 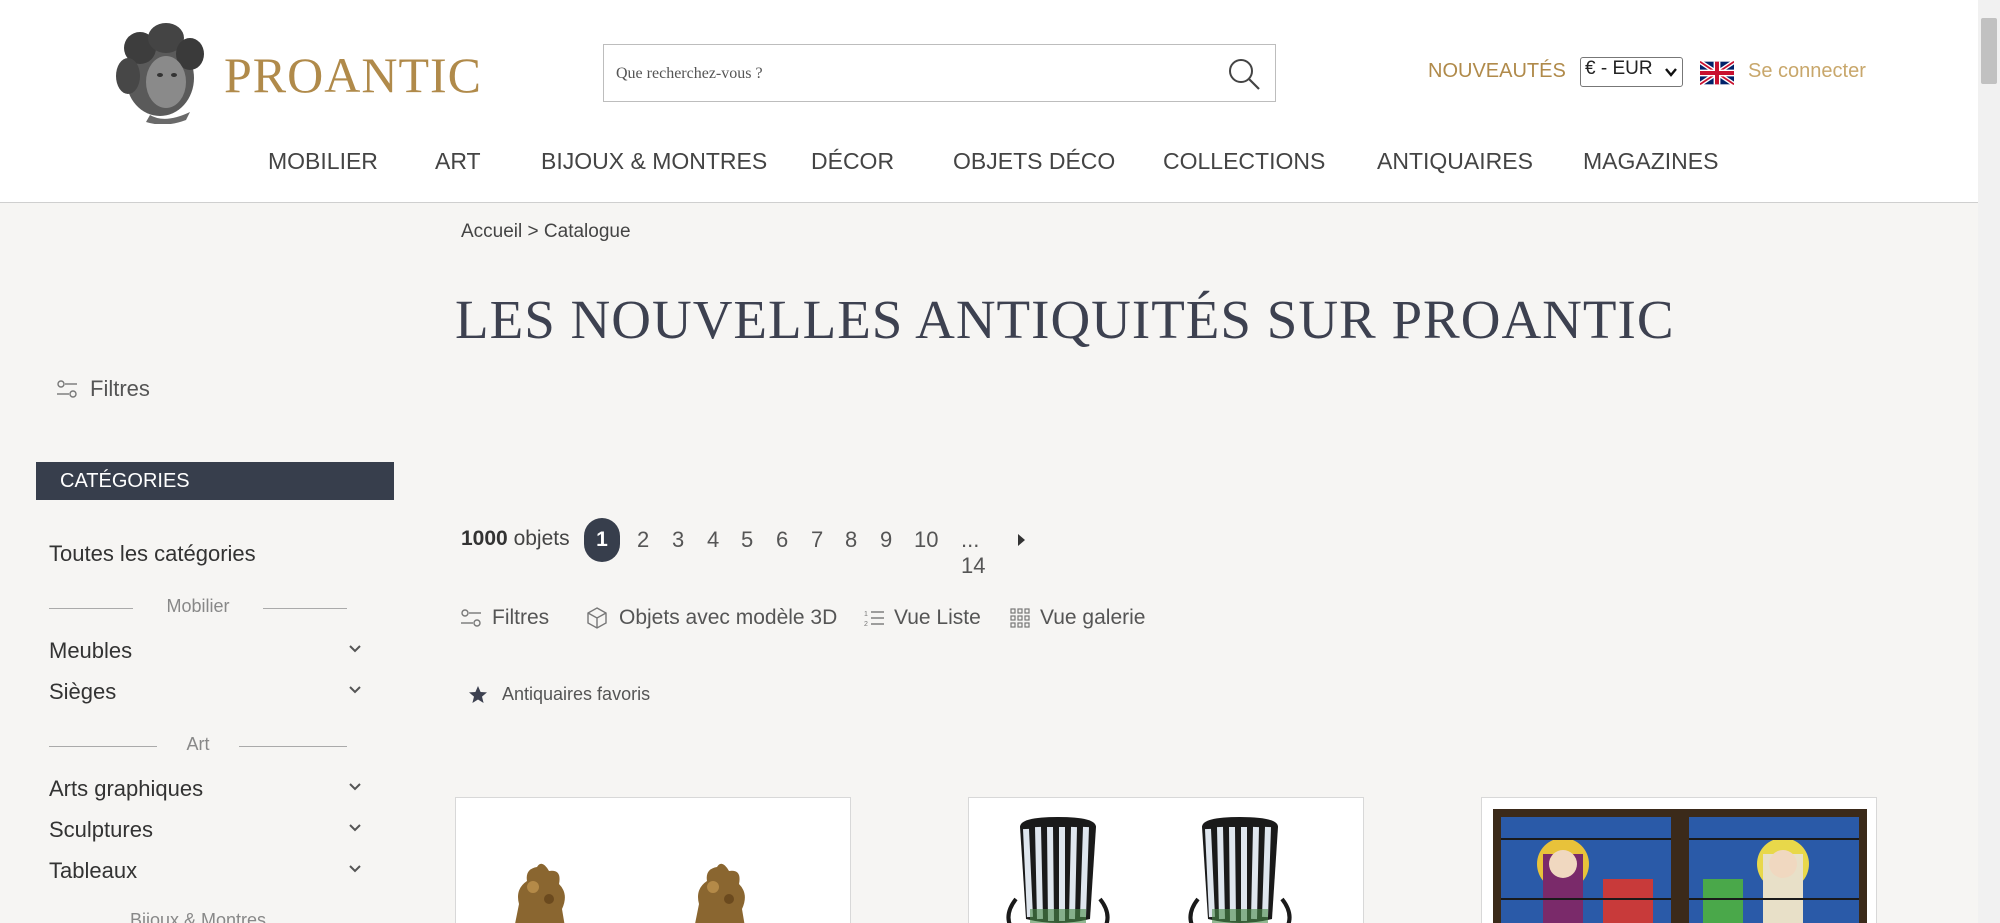 I want to click on sidebar-item-tableaux: Tableaux, so click(x=206, y=871).